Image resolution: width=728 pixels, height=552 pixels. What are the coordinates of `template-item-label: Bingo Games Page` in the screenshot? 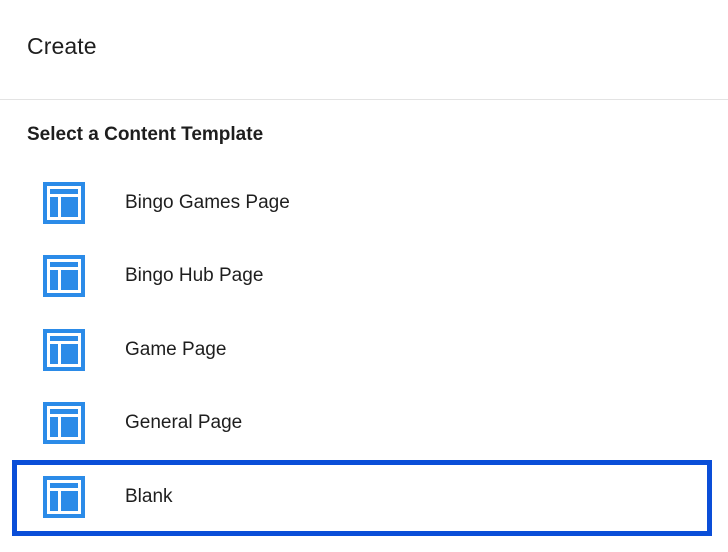 It's located at (207, 202).